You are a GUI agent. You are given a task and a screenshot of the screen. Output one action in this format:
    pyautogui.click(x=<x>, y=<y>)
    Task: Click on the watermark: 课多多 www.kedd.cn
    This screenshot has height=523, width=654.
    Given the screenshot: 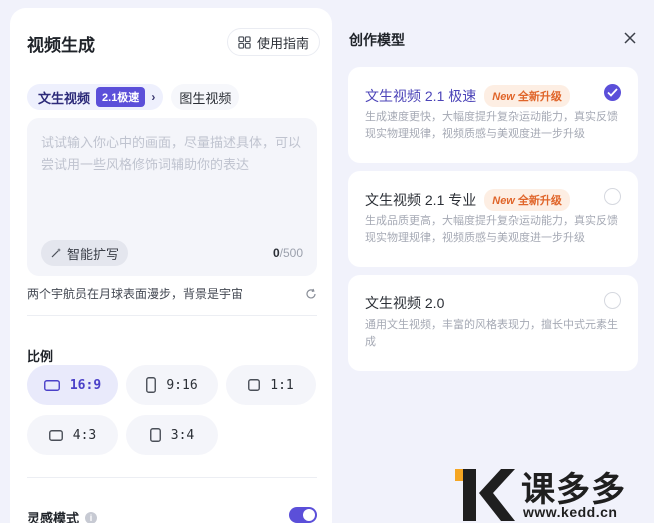 What is the action you would take?
    pyautogui.click(x=554, y=492)
    